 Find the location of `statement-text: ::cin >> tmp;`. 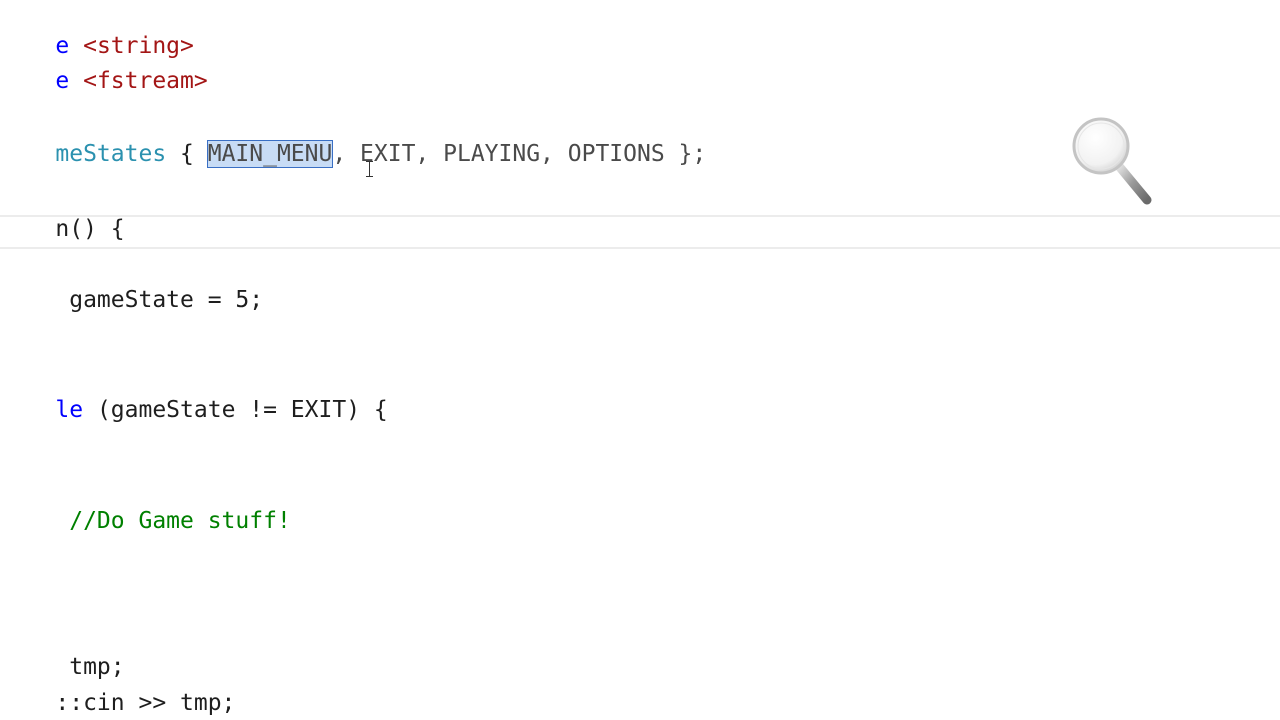

statement-text: ::cin >> tmp; is located at coordinates (145, 703).